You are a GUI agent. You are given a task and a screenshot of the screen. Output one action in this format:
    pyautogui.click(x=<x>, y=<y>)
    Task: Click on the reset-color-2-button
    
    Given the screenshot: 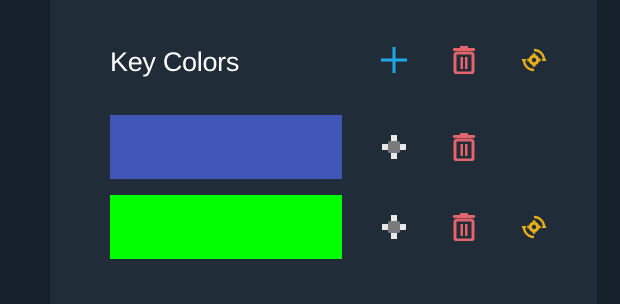 What is the action you would take?
    pyautogui.click(x=534, y=227)
    